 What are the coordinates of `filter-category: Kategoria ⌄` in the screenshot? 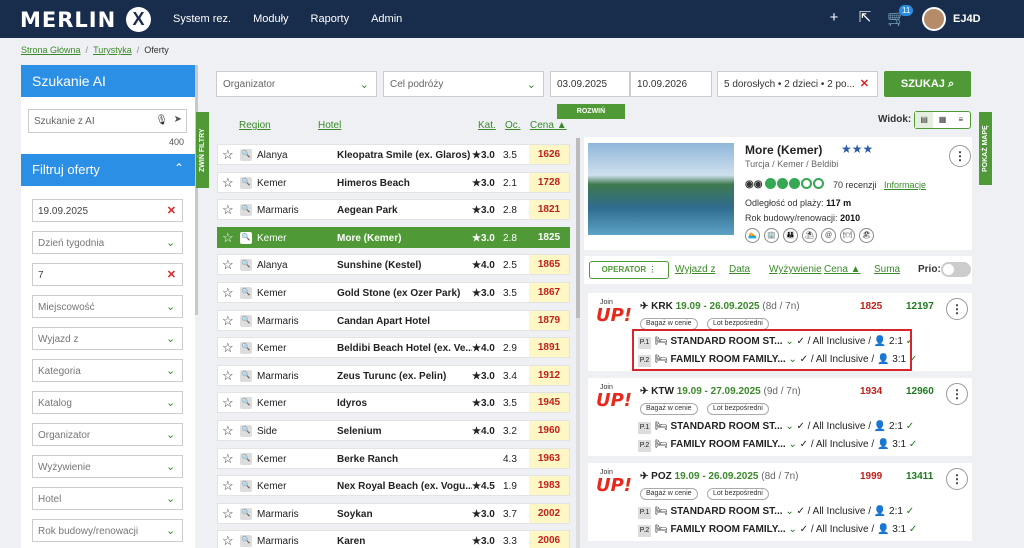 It's located at (107, 370).